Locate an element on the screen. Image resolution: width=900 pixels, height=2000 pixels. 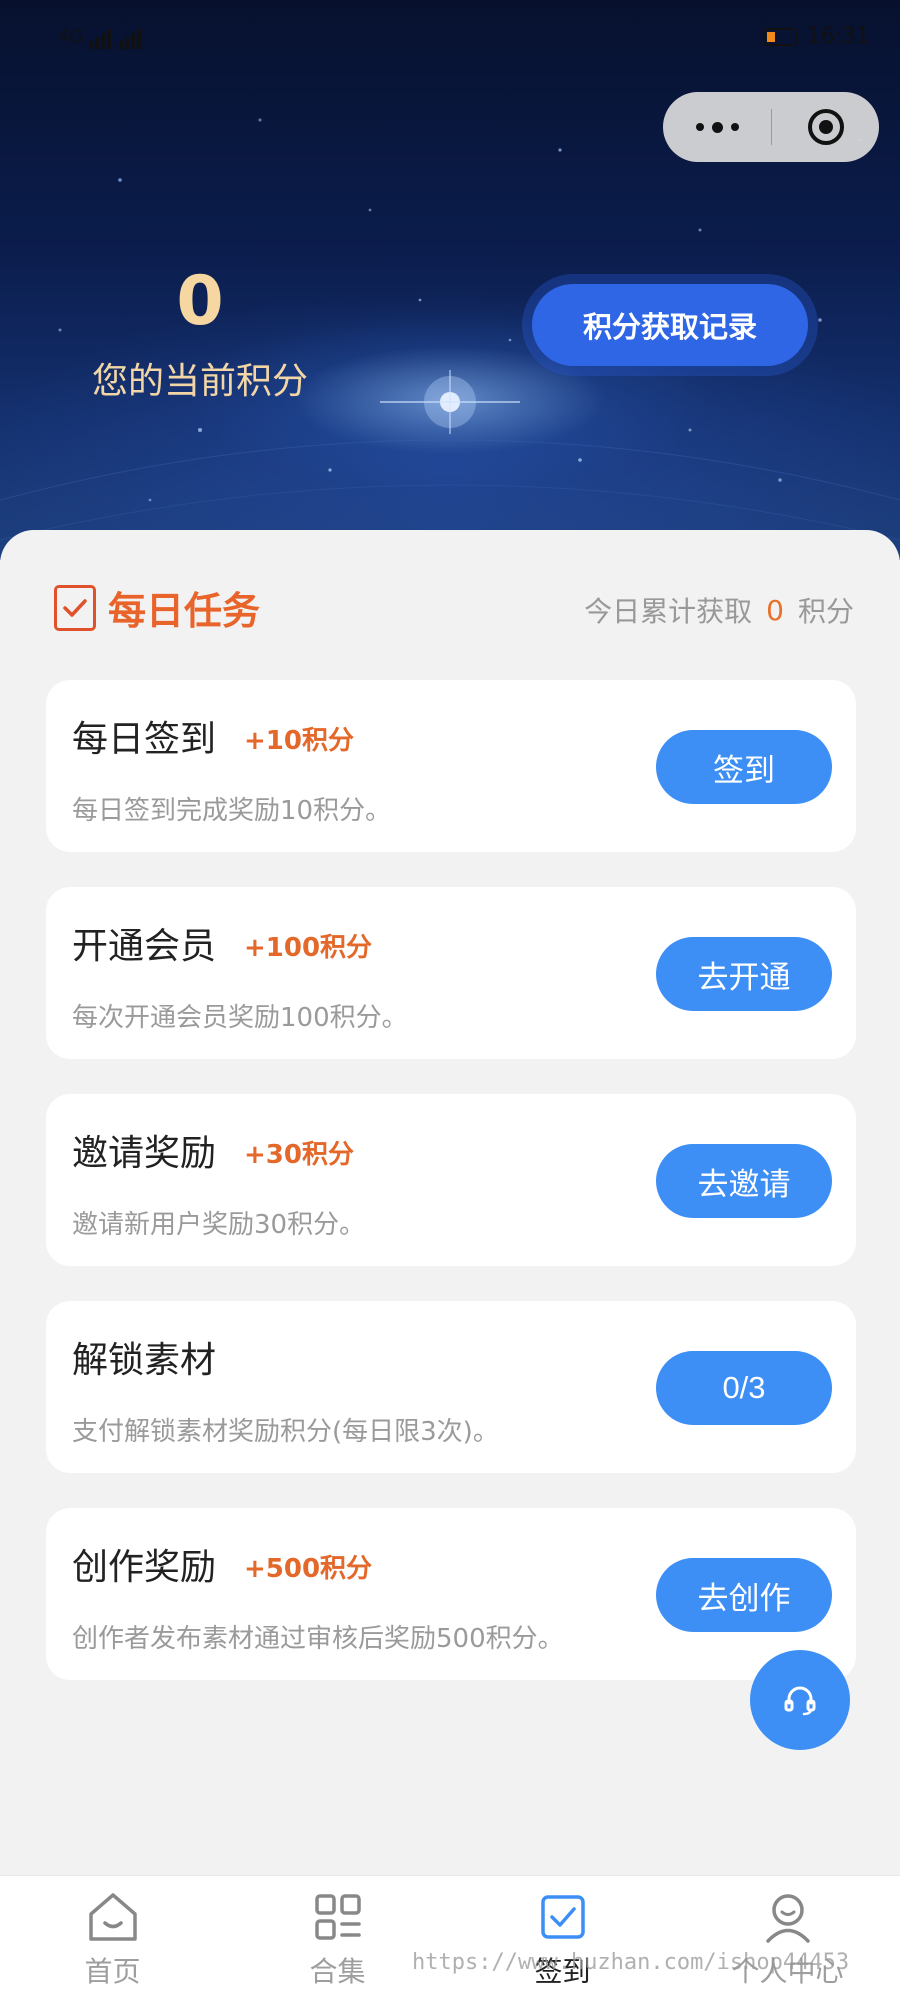
home-icon is located at coordinates (112, 1917).